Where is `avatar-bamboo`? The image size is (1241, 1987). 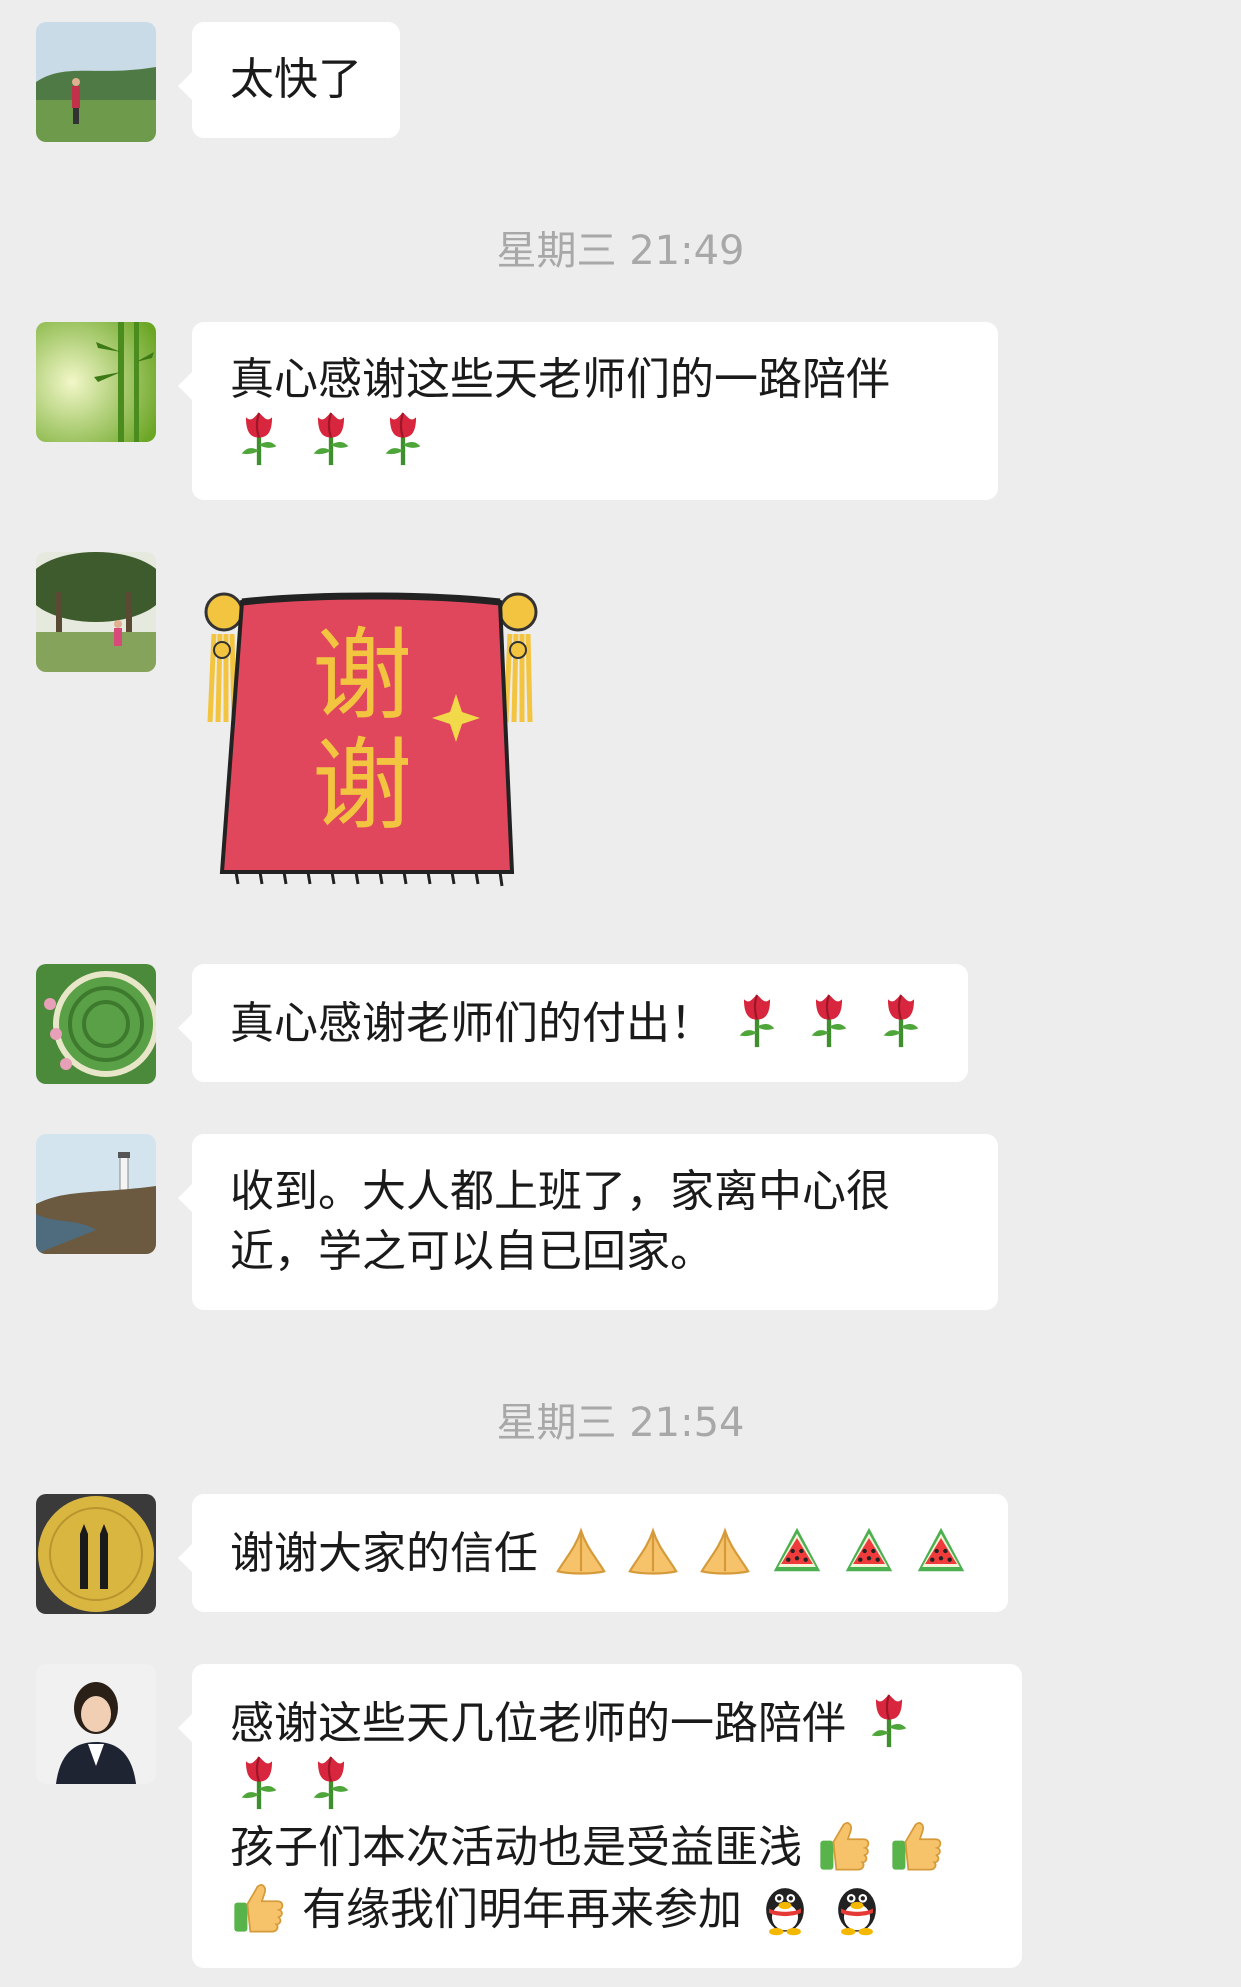 avatar-bamboo is located at coordinates (96, 382).